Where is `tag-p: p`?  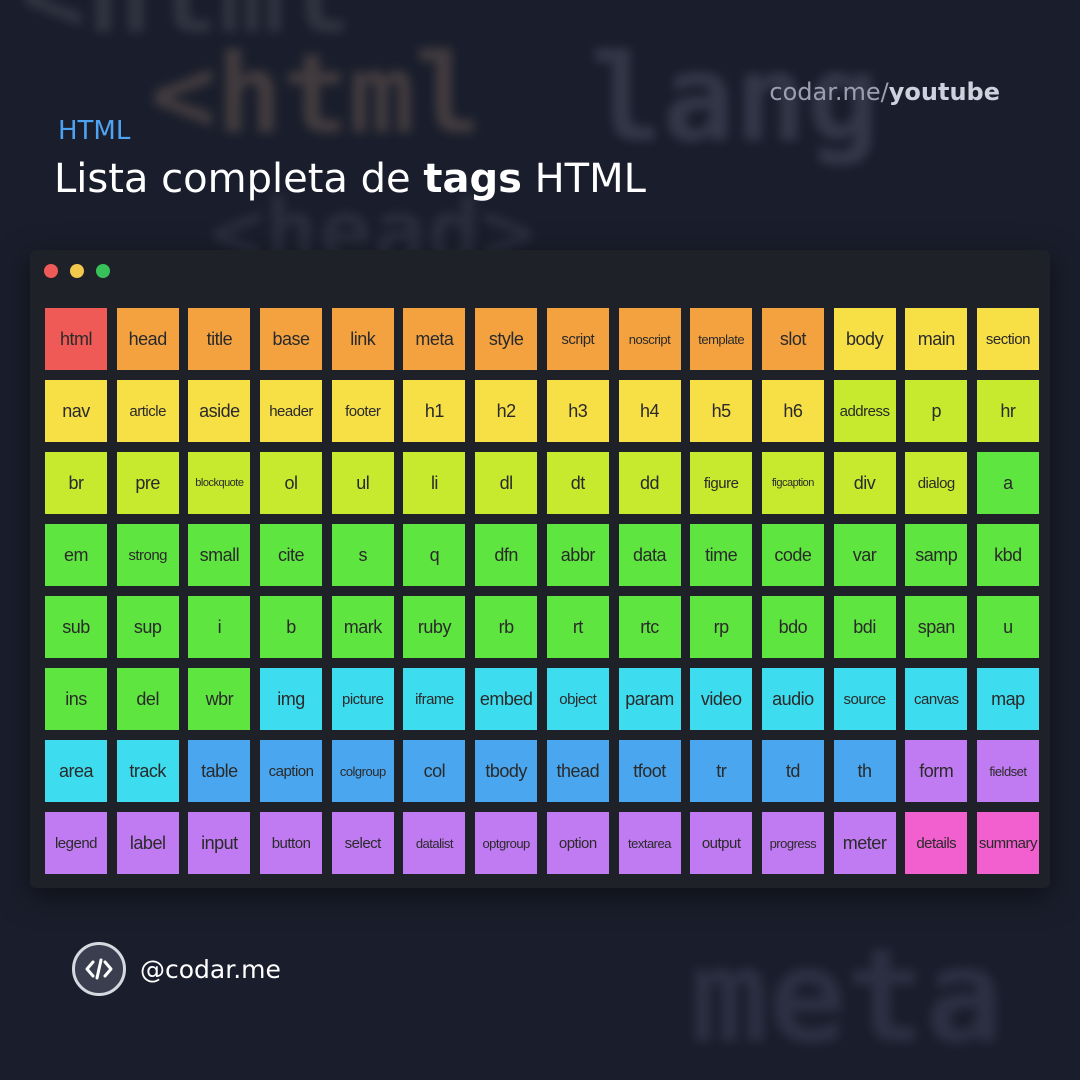 tag-p: p is located at coordinates (936, 411).